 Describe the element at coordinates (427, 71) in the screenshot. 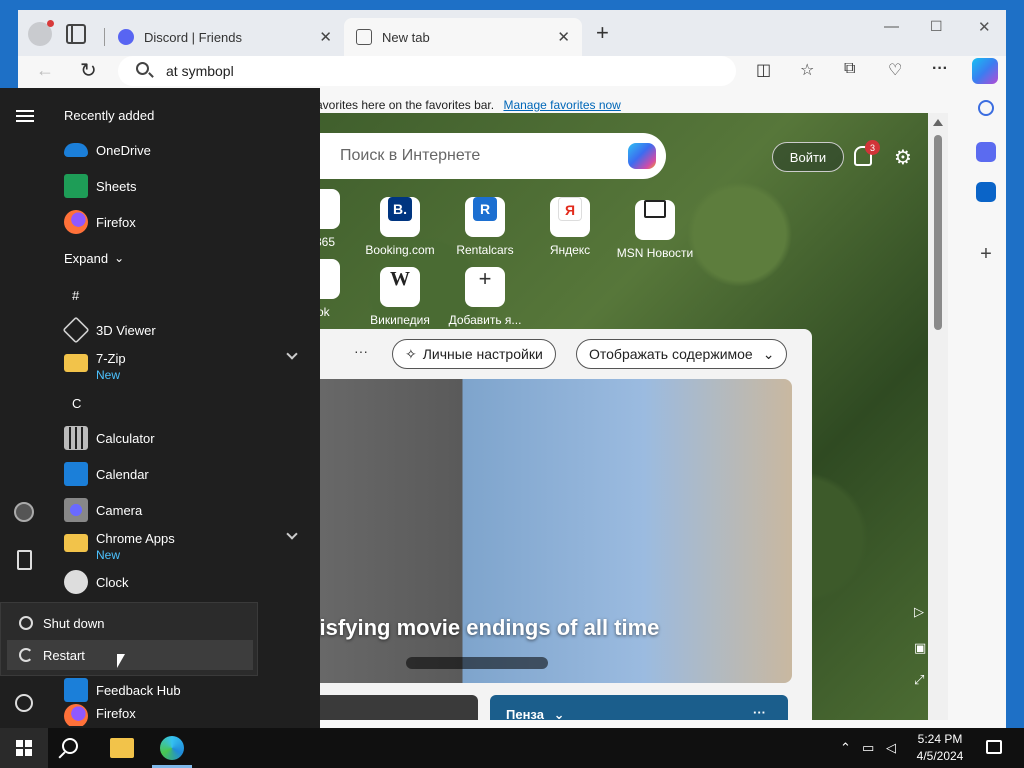

I see `address-bar: at symbopl` at that location.